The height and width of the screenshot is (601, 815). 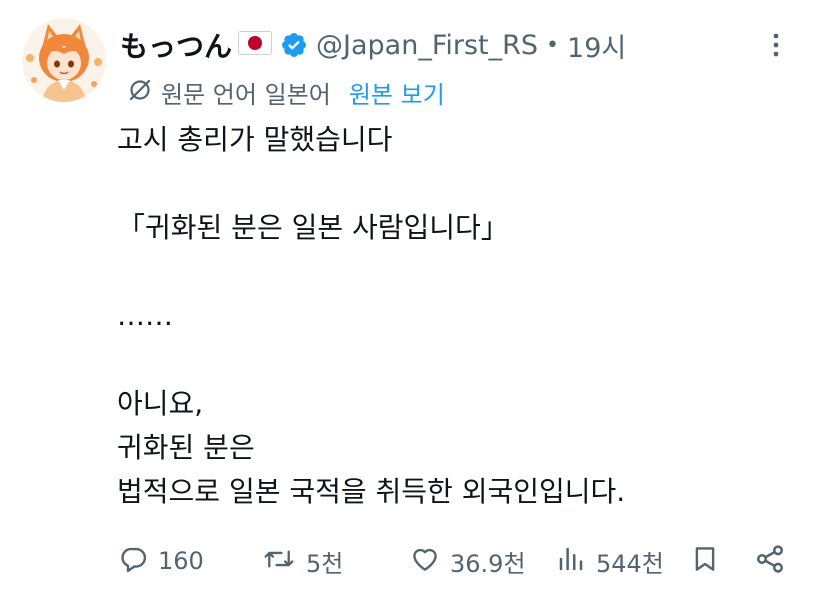 I want to click on show-original-link: 원본 보기, so click(x=397, y=92).